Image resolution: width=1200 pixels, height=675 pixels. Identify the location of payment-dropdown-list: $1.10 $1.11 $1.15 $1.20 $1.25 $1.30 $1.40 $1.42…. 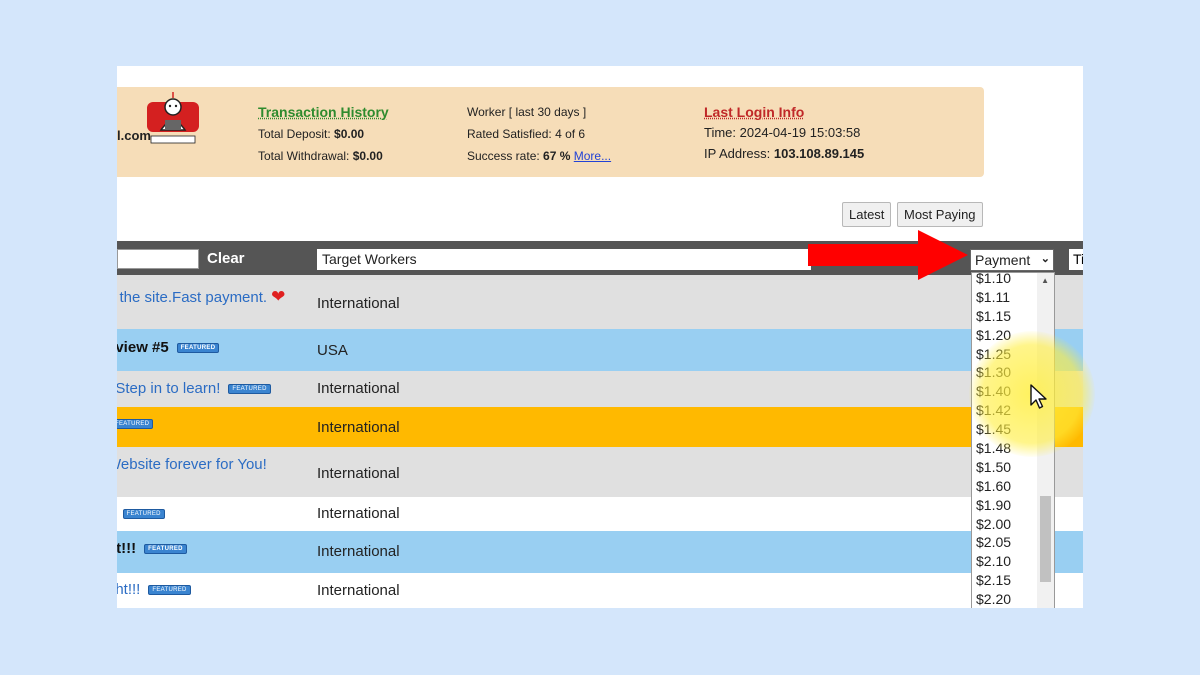
(1013, 440).